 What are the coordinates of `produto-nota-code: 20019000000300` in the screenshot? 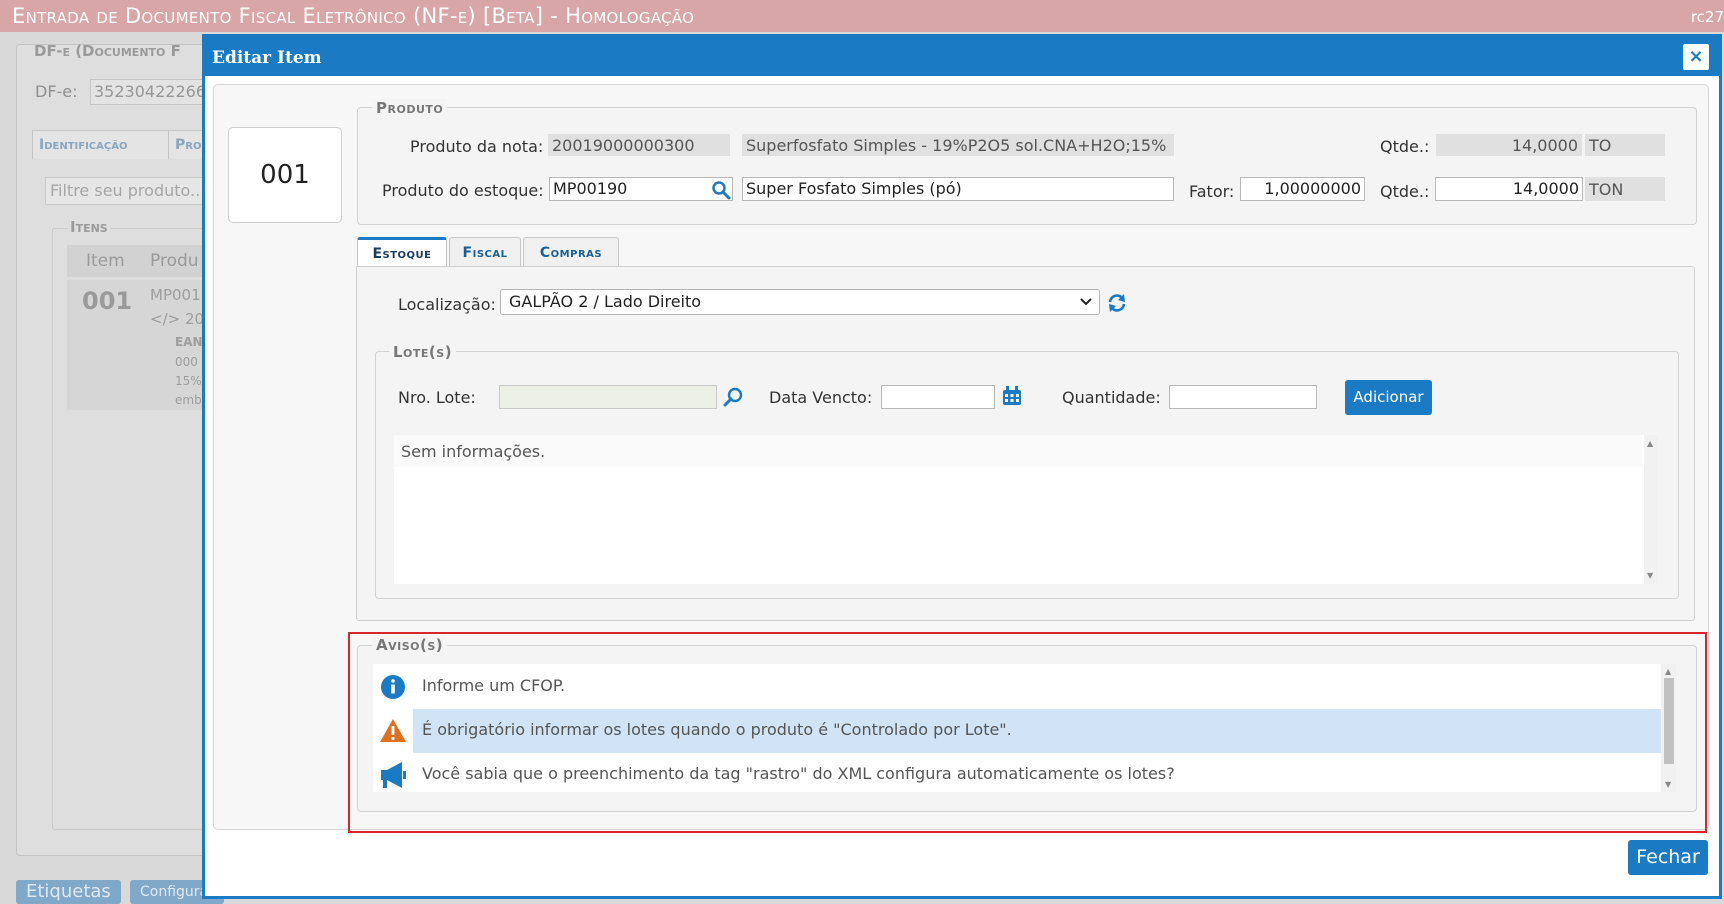 It's located at (639, 145).